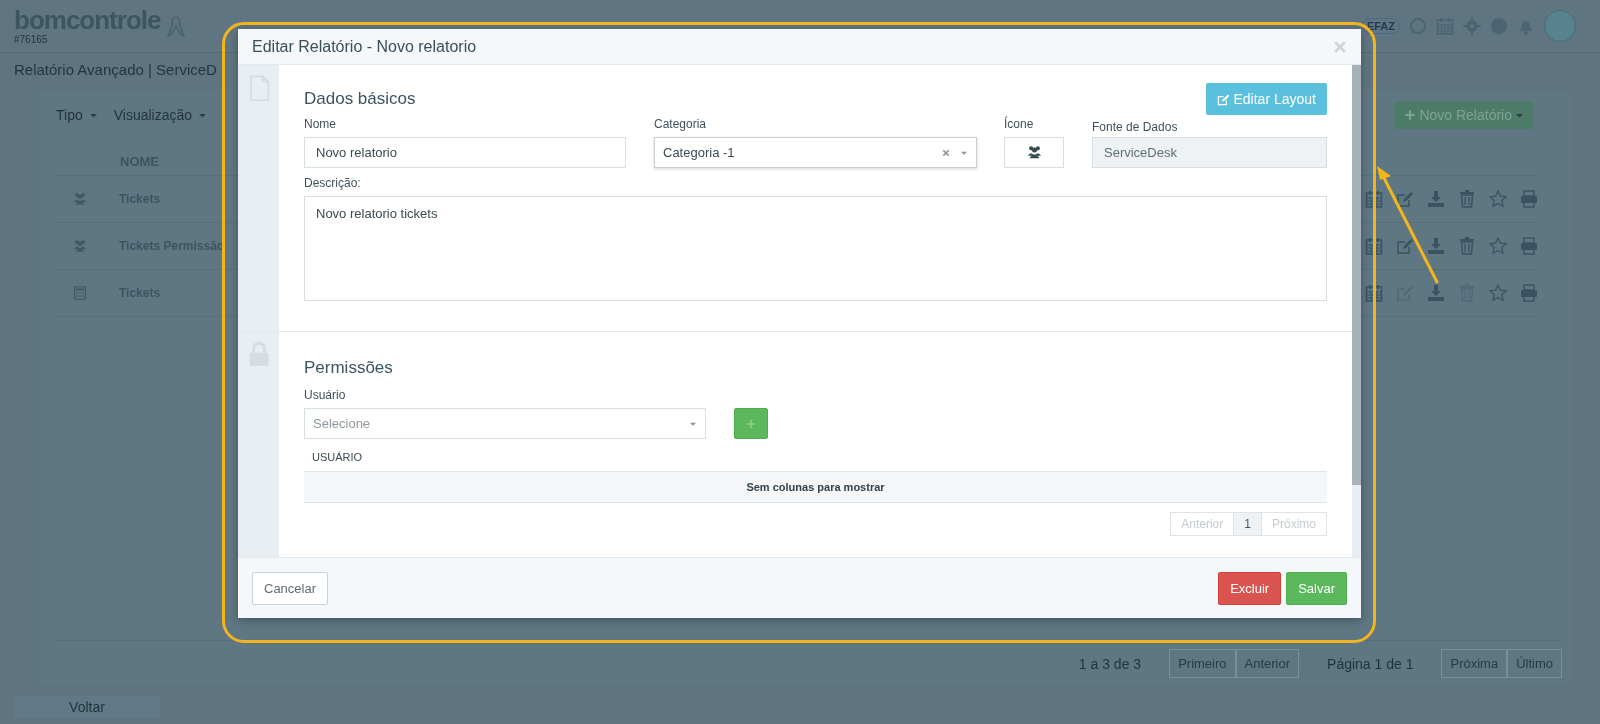 The height and width of the screenshot is (724, 1600). I want to click on field-label: Fonte de Dados, so click(1135, 127).